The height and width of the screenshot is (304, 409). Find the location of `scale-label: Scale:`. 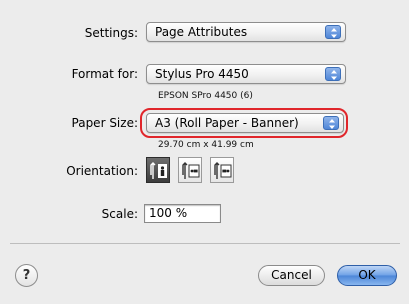

scale-label: Scale: is located at coordinates (119, 214).